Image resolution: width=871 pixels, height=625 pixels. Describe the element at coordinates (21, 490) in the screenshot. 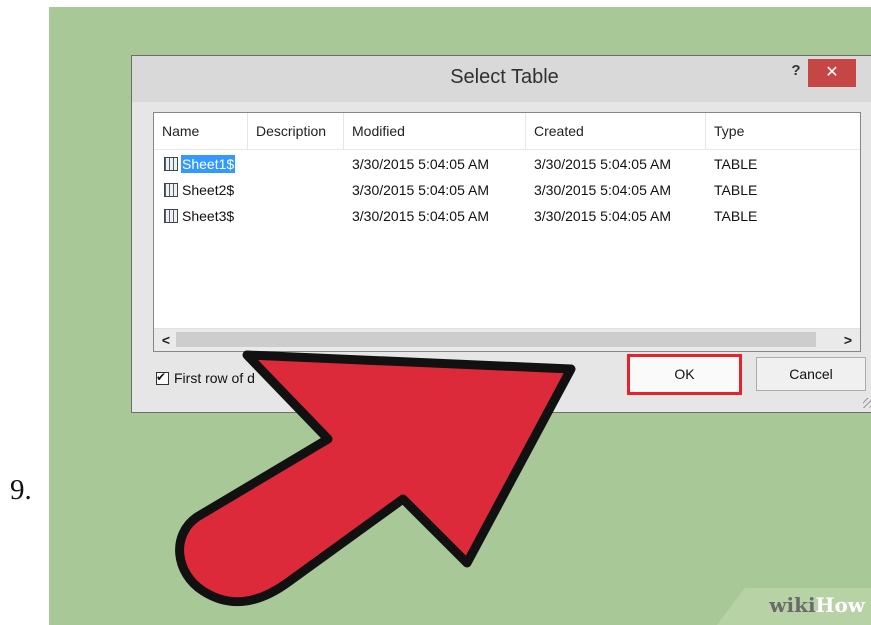

I see `step-number: 9.` at that location.